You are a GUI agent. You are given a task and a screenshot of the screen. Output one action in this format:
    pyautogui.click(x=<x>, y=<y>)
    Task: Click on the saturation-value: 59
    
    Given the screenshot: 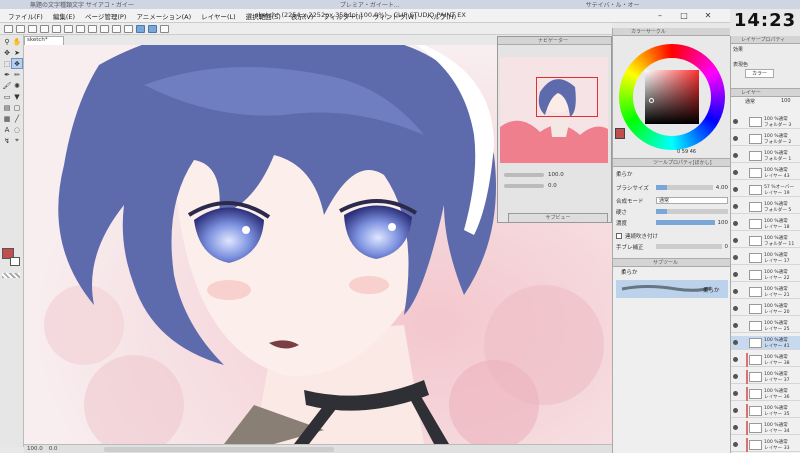 What is the action you would take?
    pyautogui.click(x=685, y=152)
    